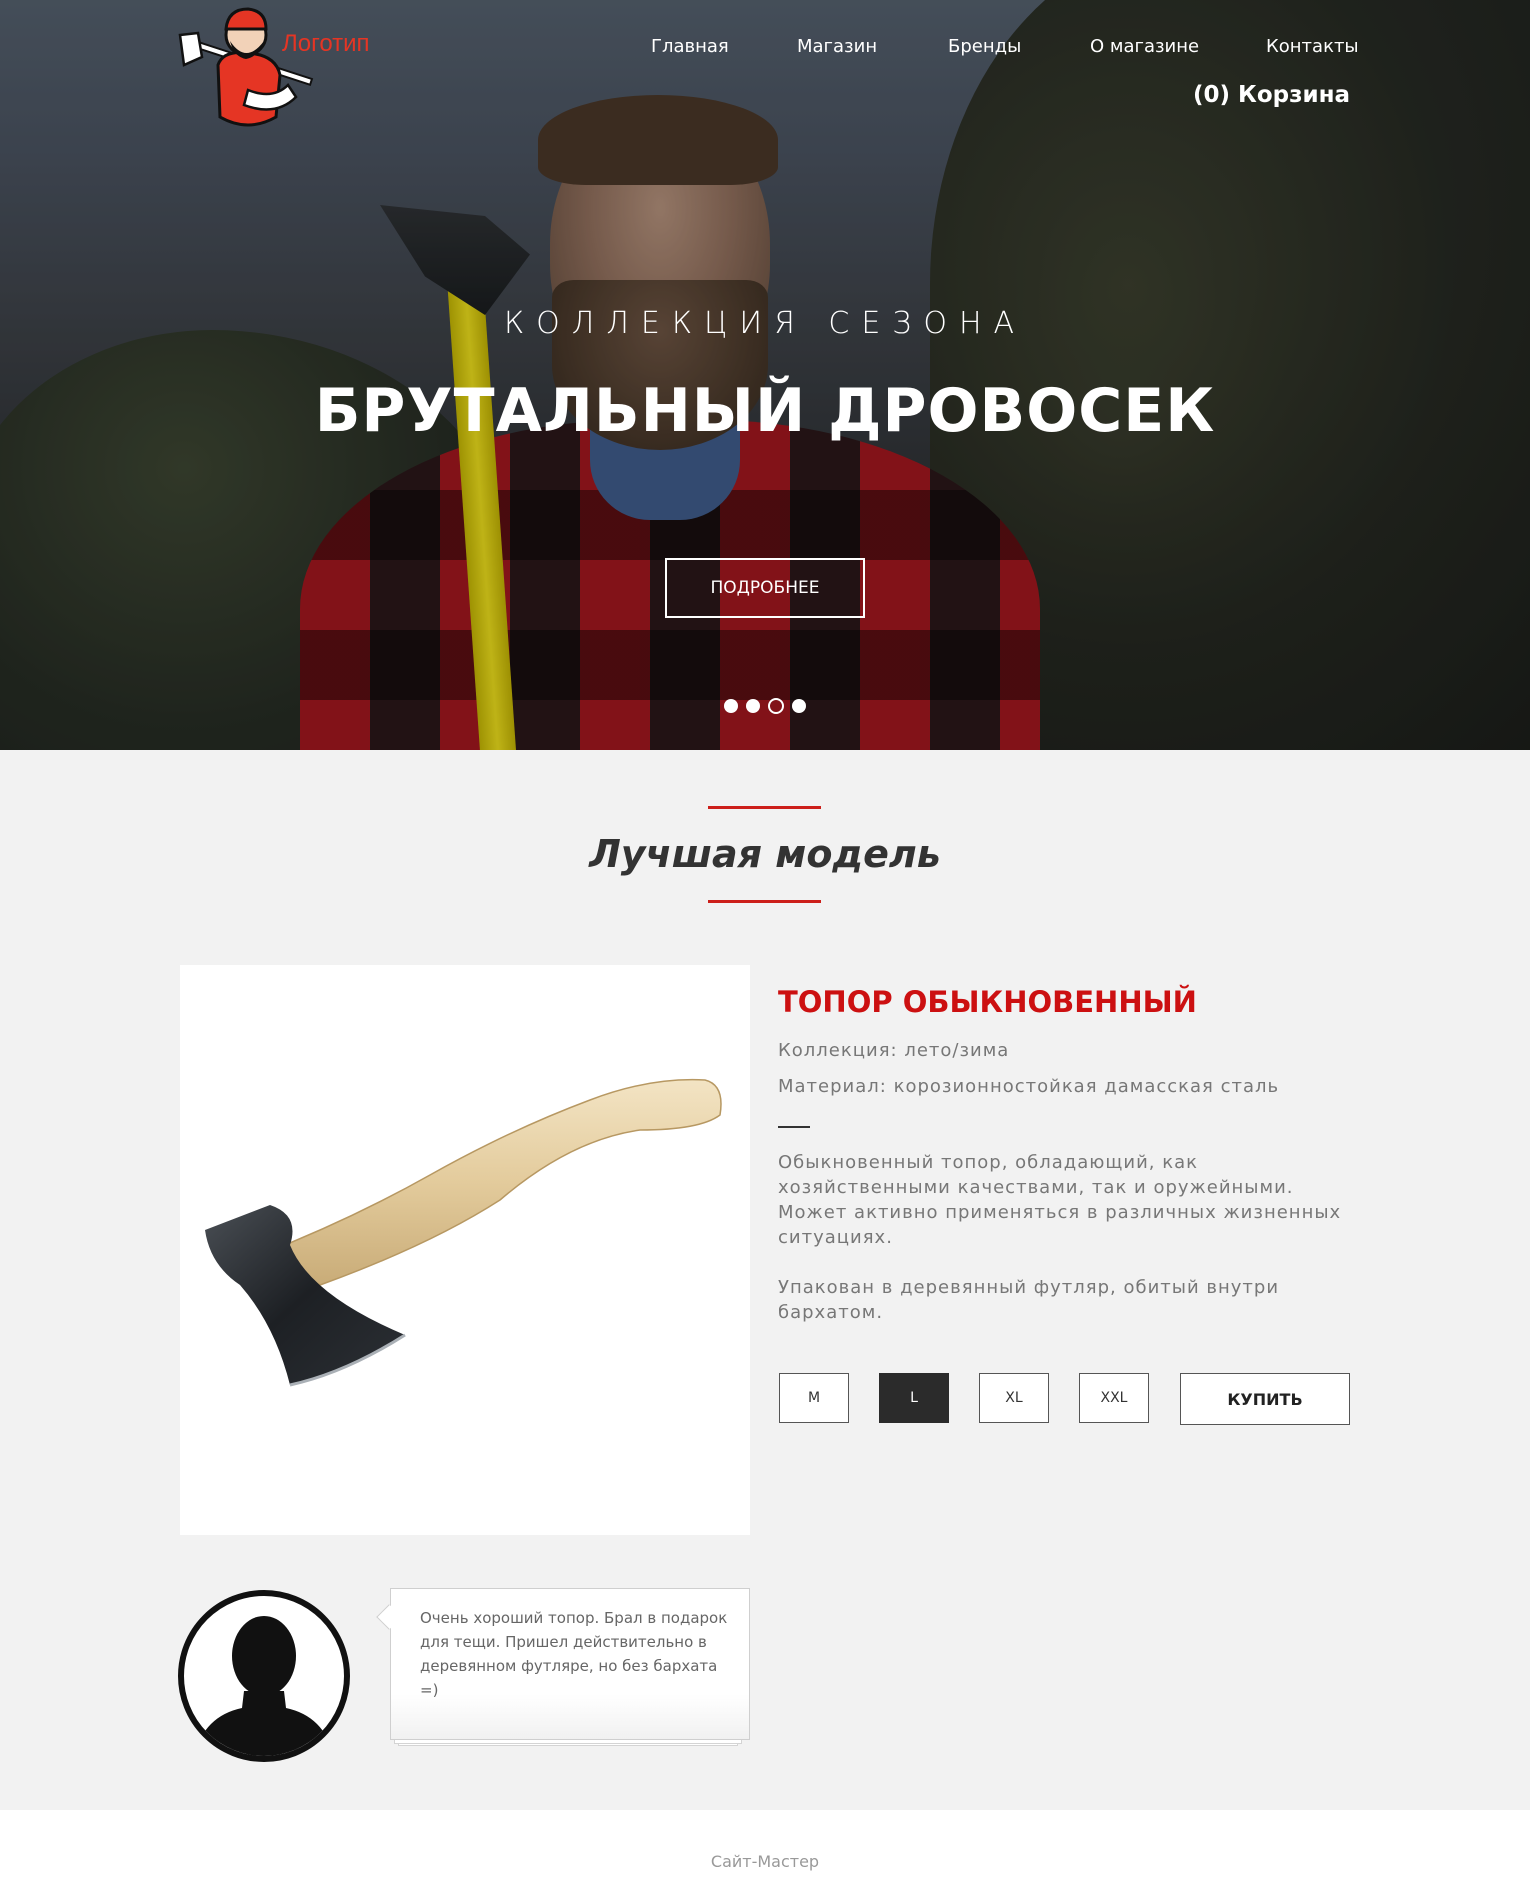 The height and width of the screenshot is (1900, 1530). What do you see at coordinates (765, 588) in the screenshot?
I see `more-button: ПОДРОБНЕЕ` at bounding box center [765, 588].